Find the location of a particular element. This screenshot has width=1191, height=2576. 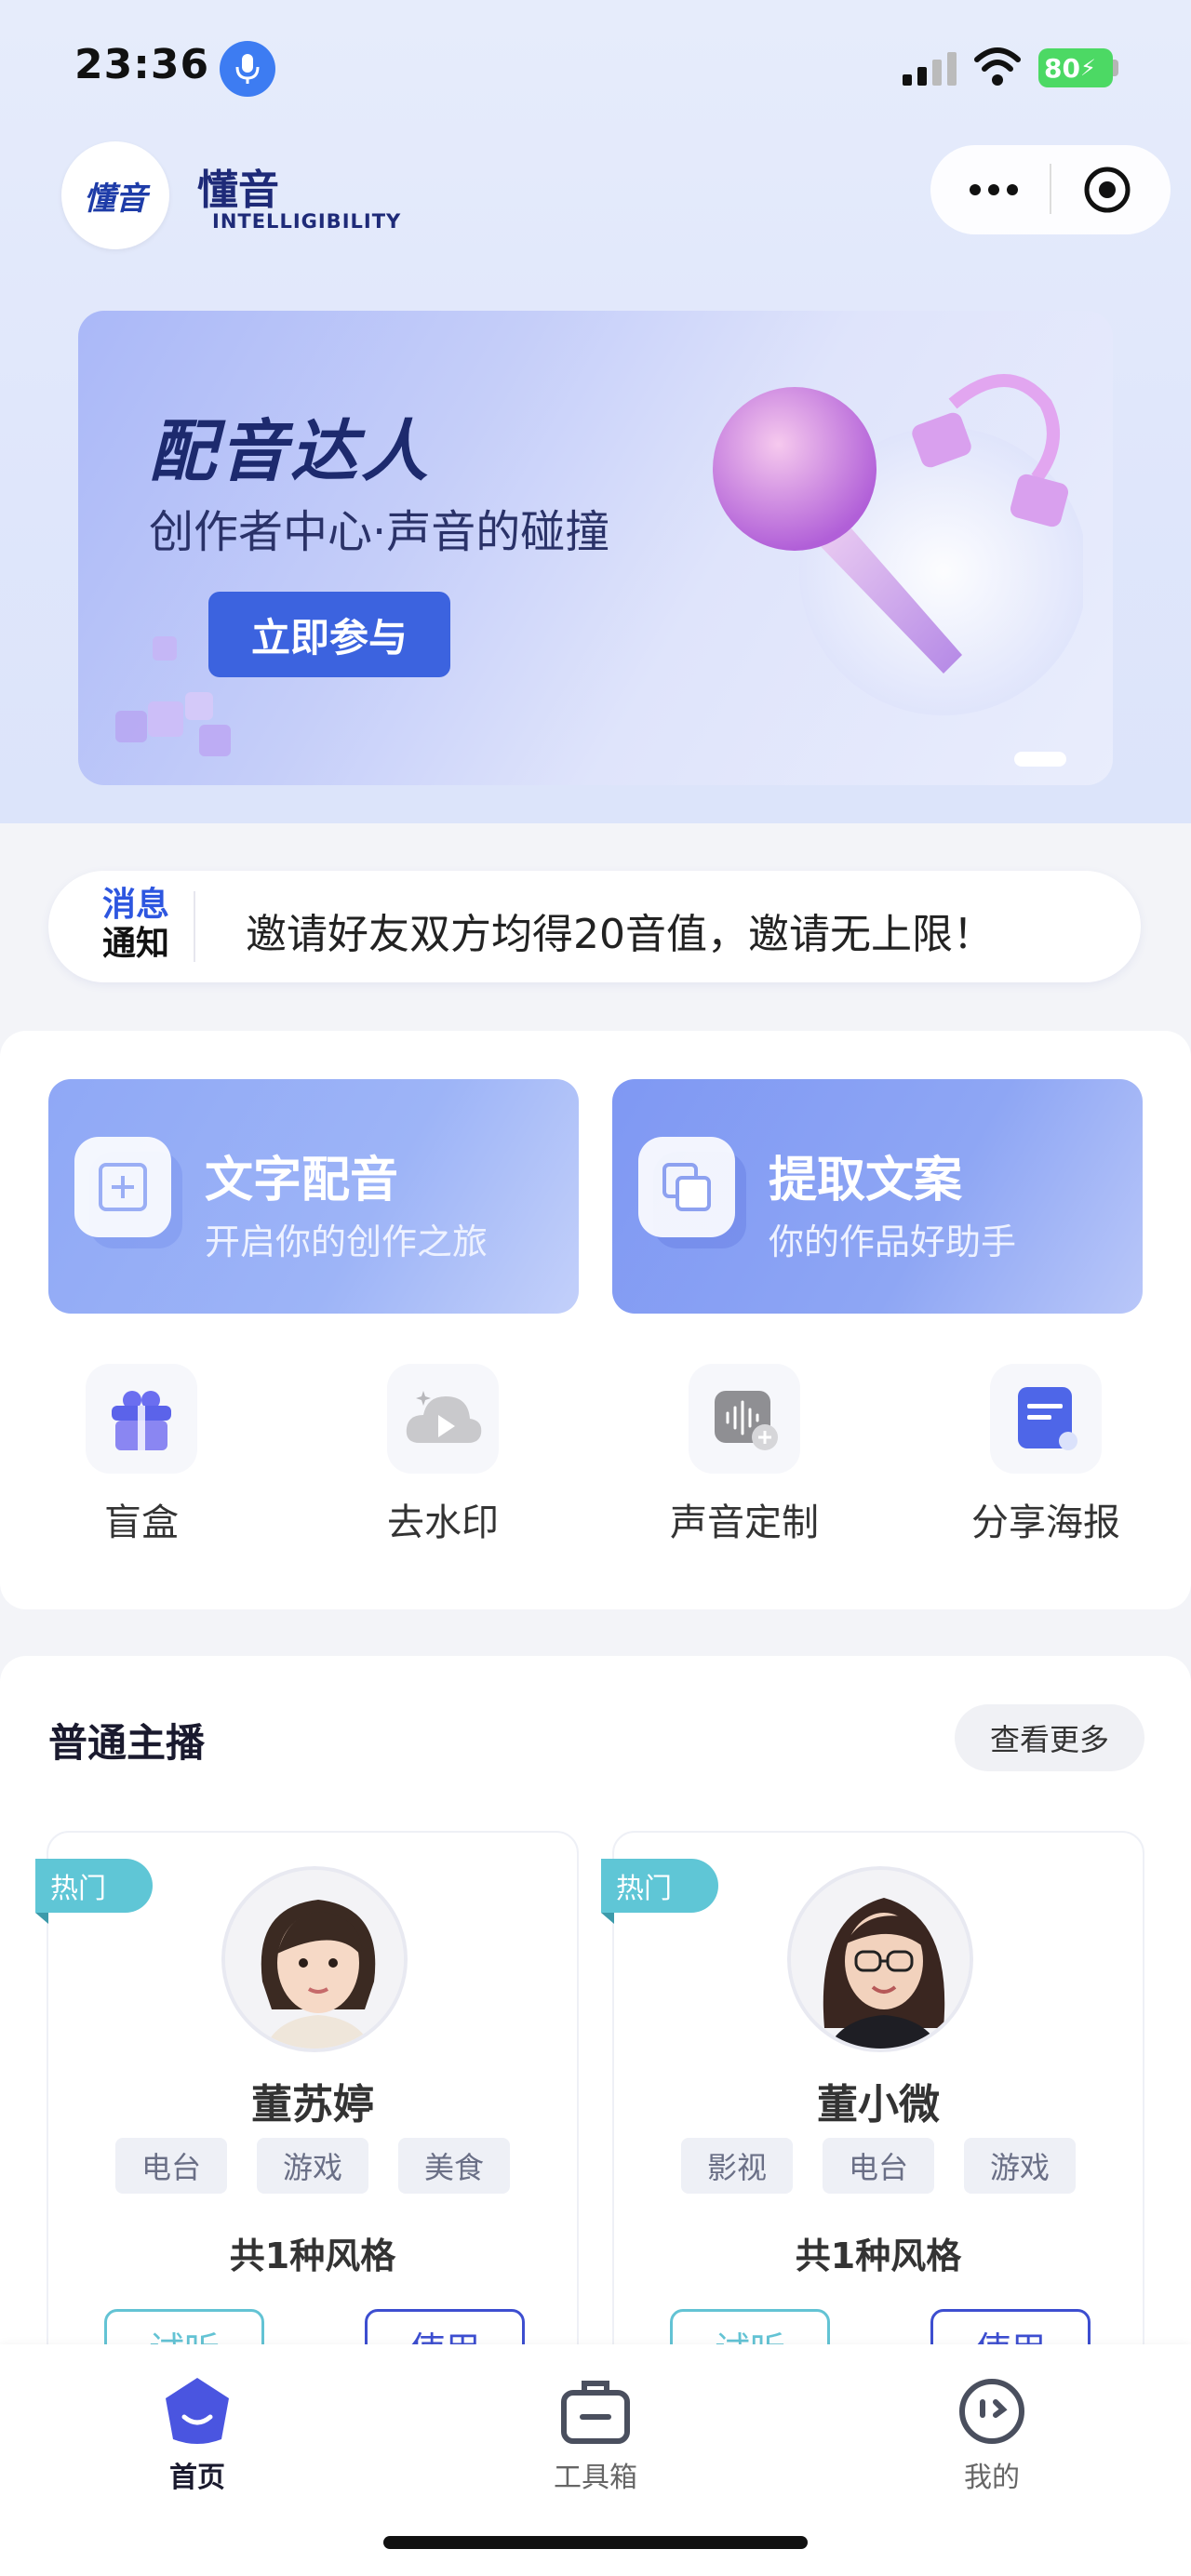

tab-profile-label: 我的 is located at coordinates (992, 2478).